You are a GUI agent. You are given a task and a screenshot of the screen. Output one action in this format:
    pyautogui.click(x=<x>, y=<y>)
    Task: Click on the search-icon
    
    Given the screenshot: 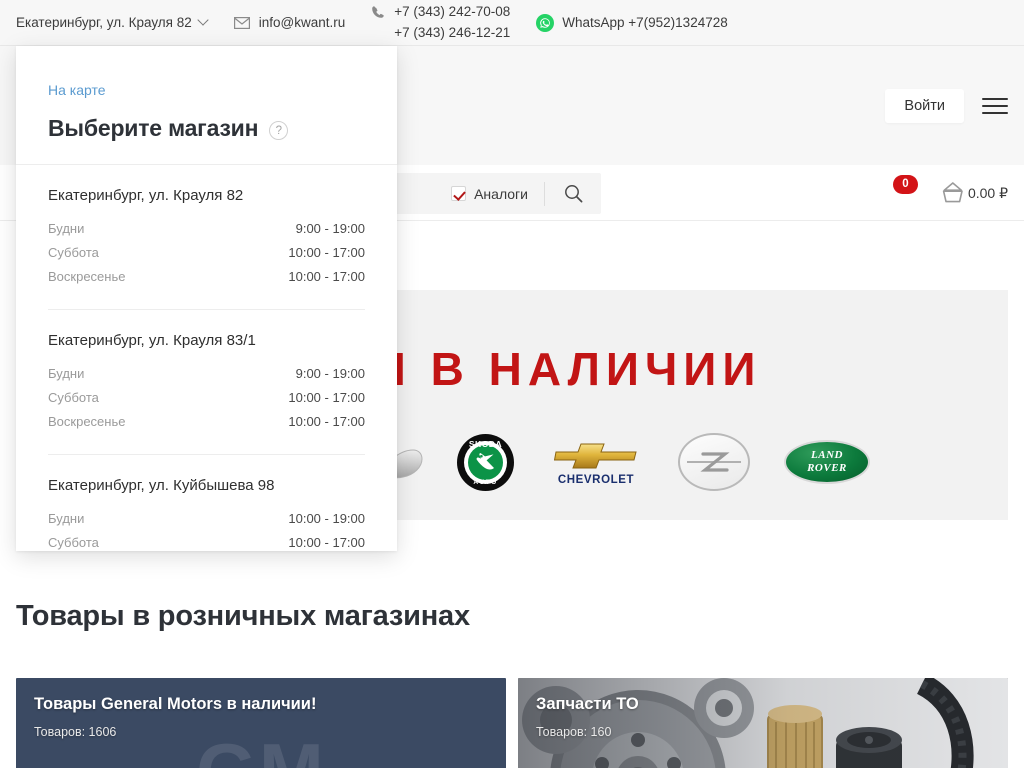 What is the action you would take?
    pyautogui.click(x=573, y=193)
    